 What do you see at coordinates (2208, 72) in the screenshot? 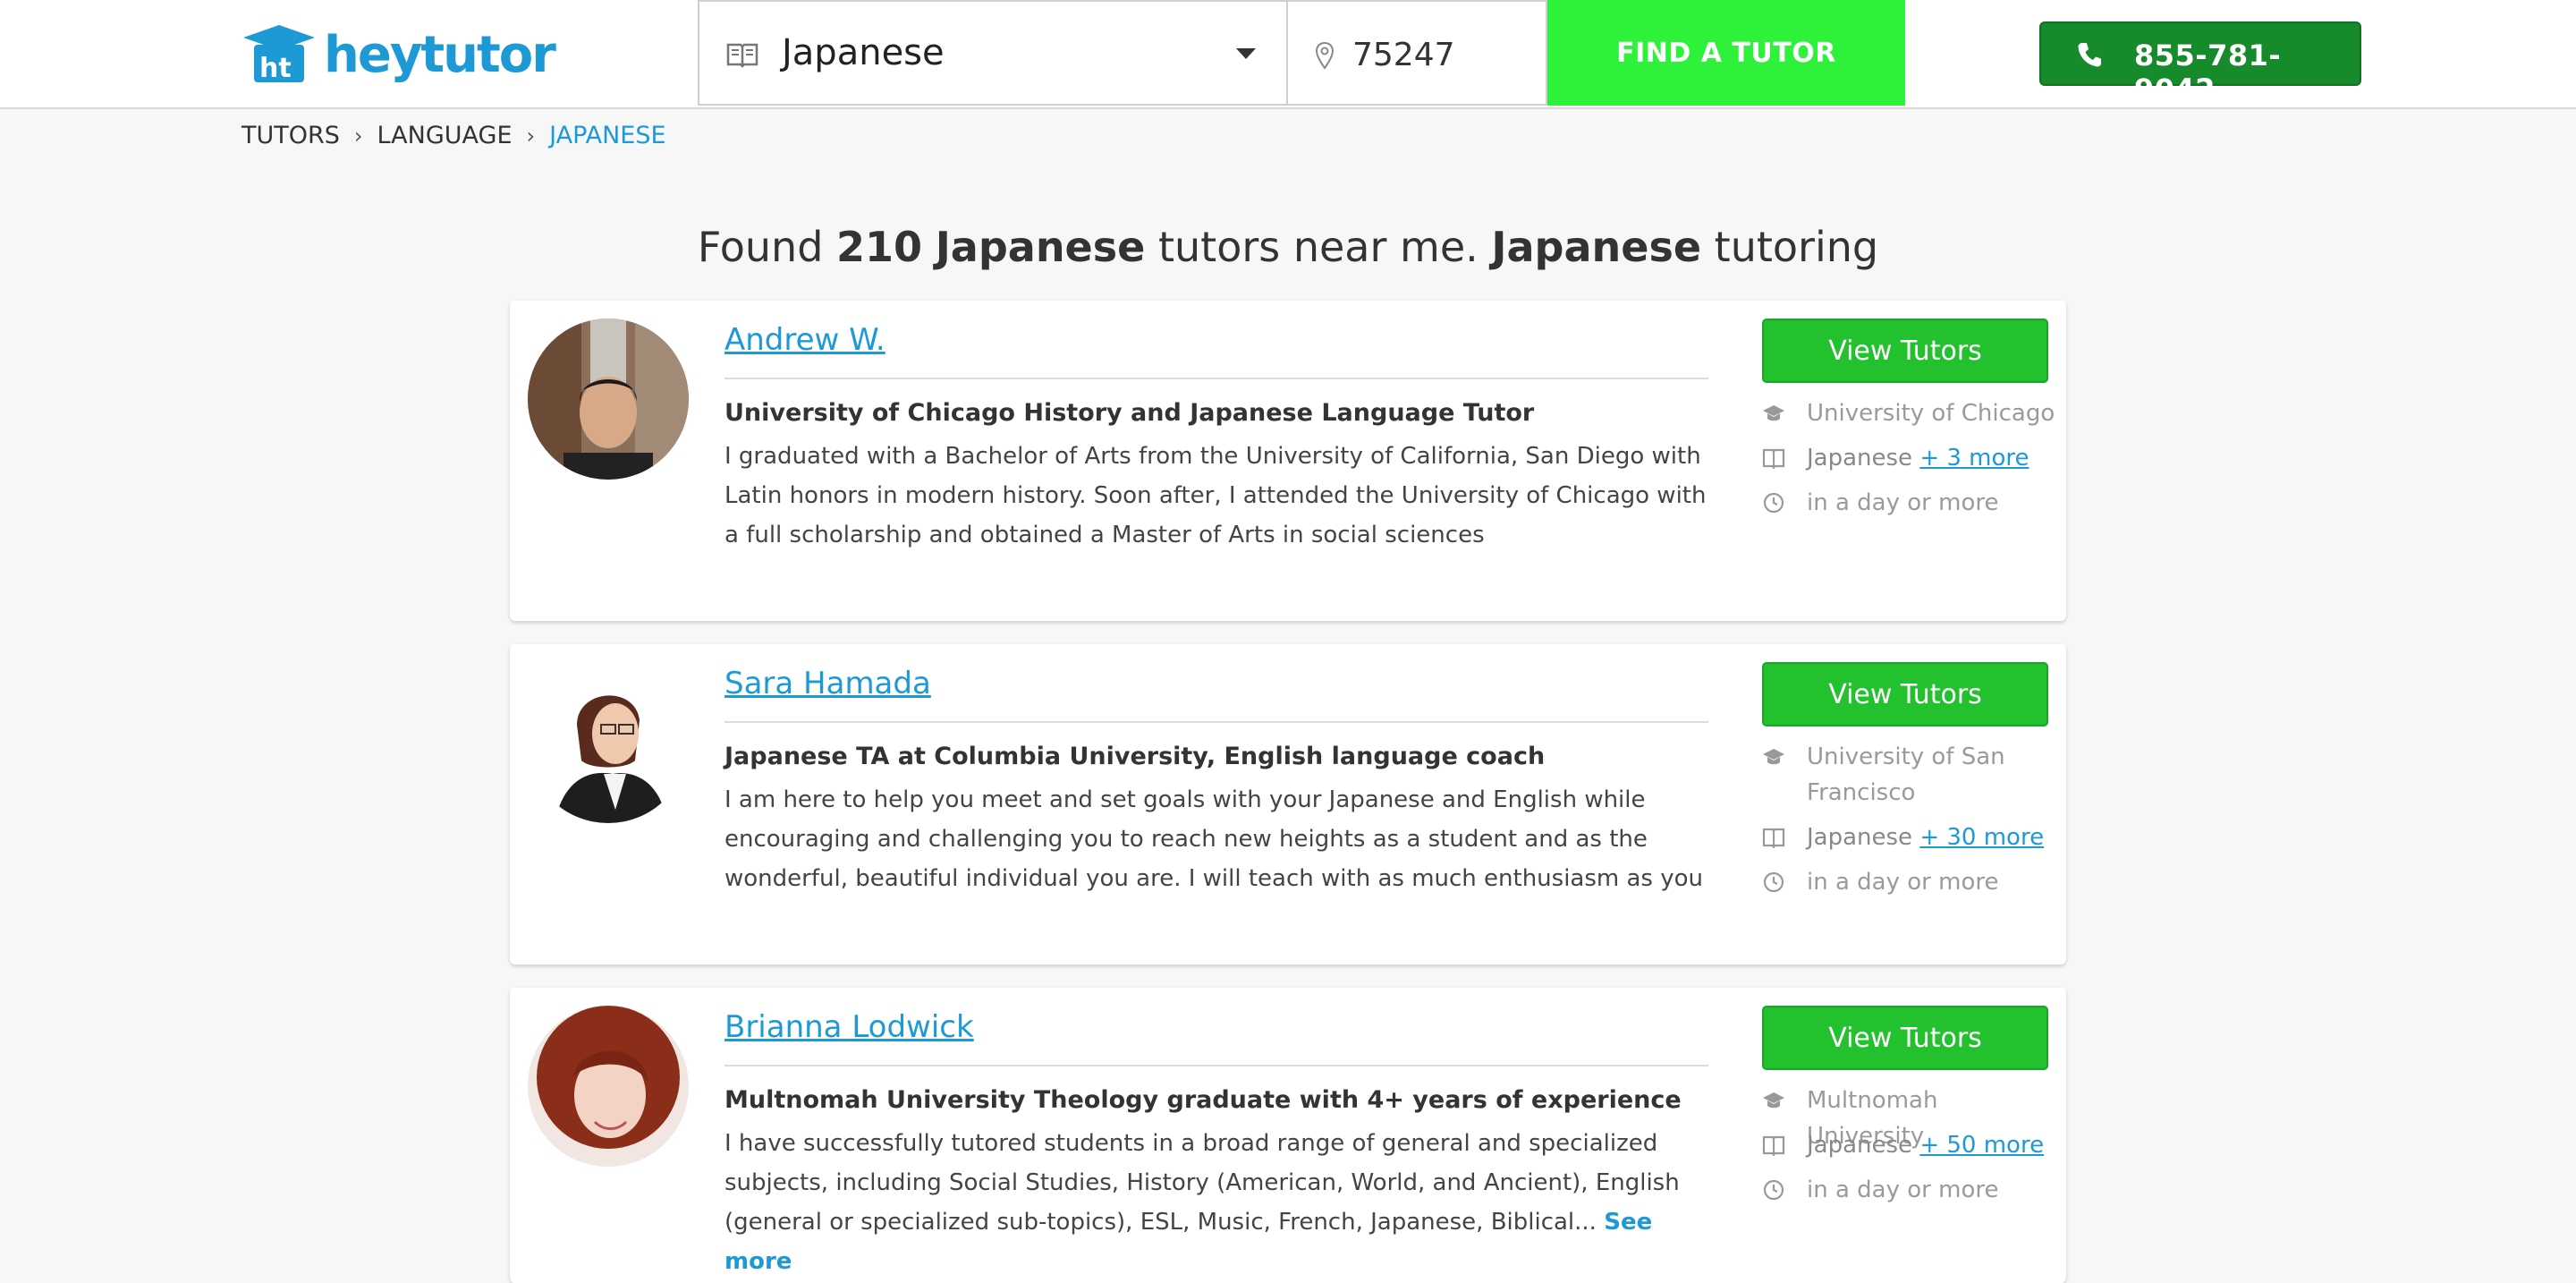
I see `phone-number: 855-781-9042` at bounding box center [2208, 72].